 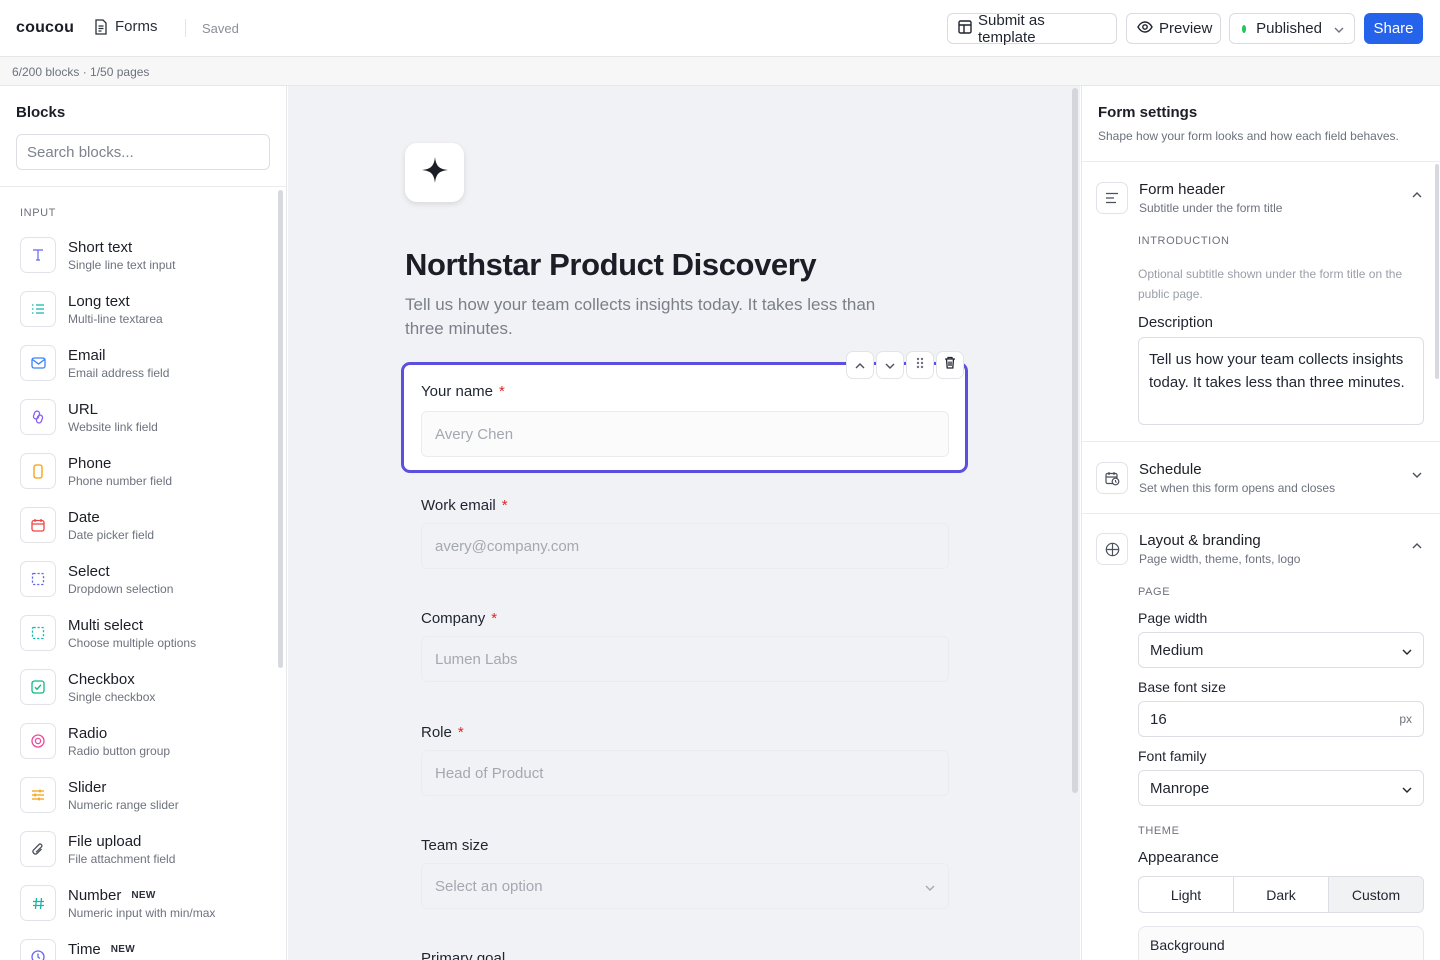 What do you see at coordinates (145, 949) in the screenshot?
I see `block-item-time: Time NEW` at bounding box center [145, 949].